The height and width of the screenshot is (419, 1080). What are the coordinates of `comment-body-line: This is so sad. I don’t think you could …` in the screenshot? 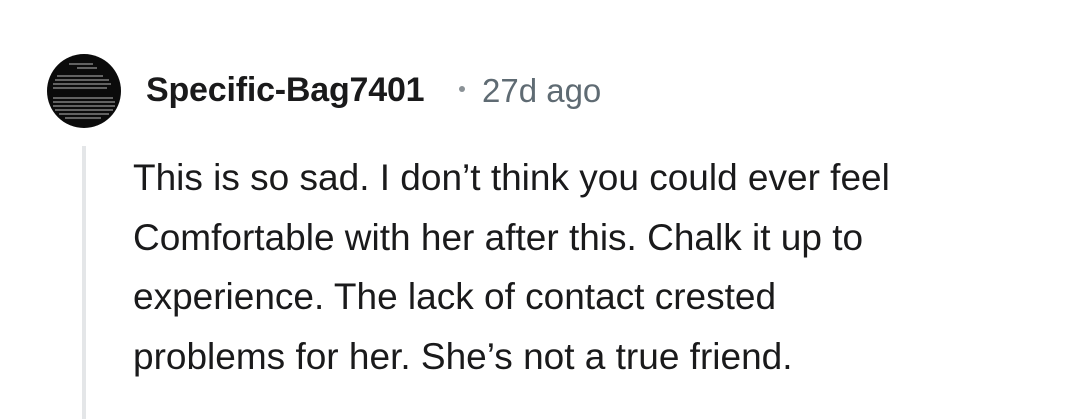 It's located at (511, 177).